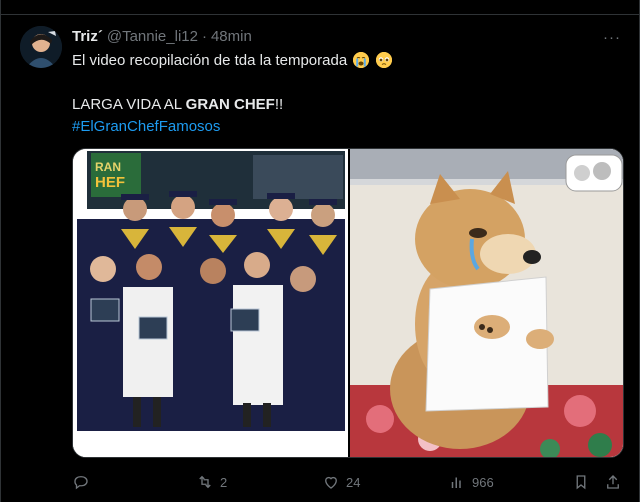 The height and width of the screenshot is (502, 640). What do you see at coordinates (224, 482) in the screenshot?
I see `retweet-count: 2` at bounding box center [224, 482].